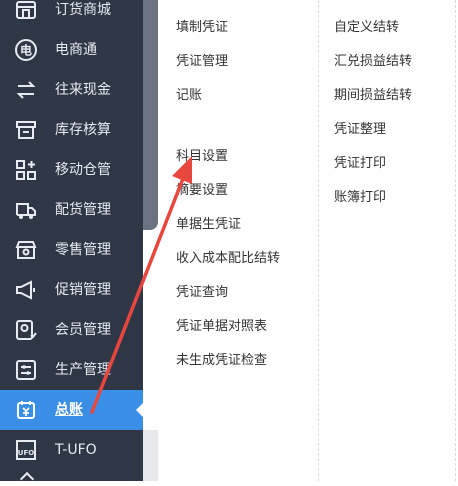  Describe the element at coordinates (141, 285) in the screenshot. I see `annotation-arrow` at that location.